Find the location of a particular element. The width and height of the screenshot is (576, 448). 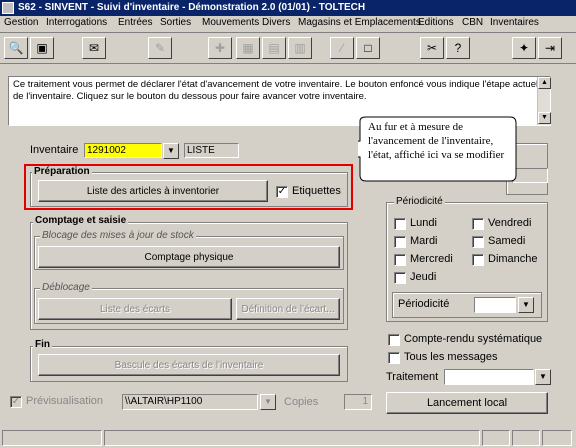

pen-icon: ⁄ is located at coordinates (342, 48).